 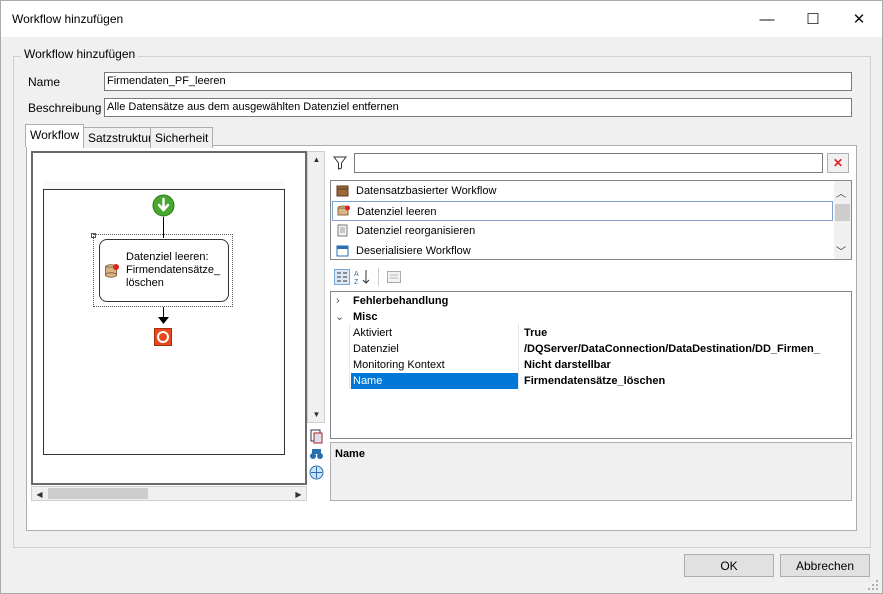 What do you see at coordinates (298, 494) in the screenshot?
I see `scroll-right-icon: ▶` at bounding box center [298, 494].